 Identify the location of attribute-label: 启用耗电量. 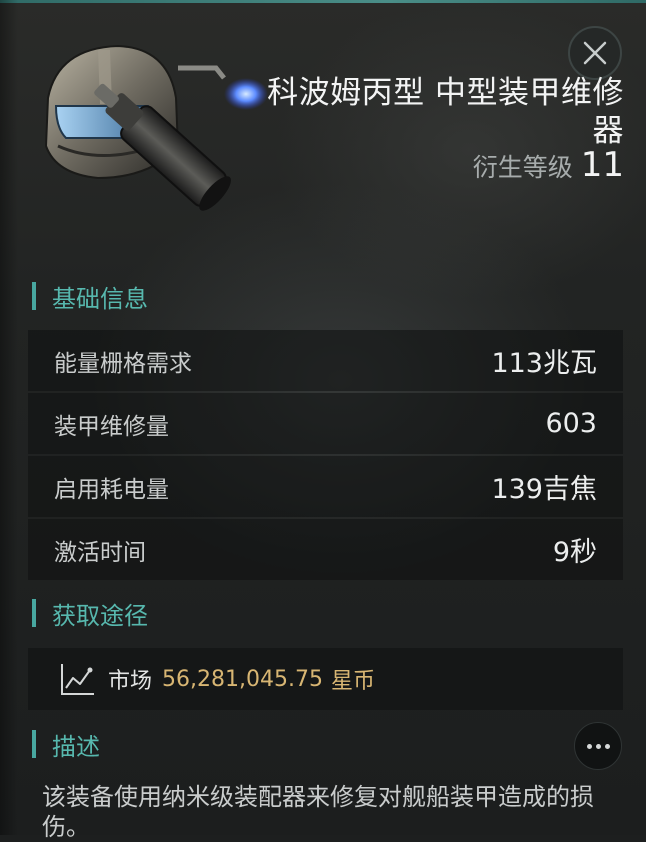
(111, 489).